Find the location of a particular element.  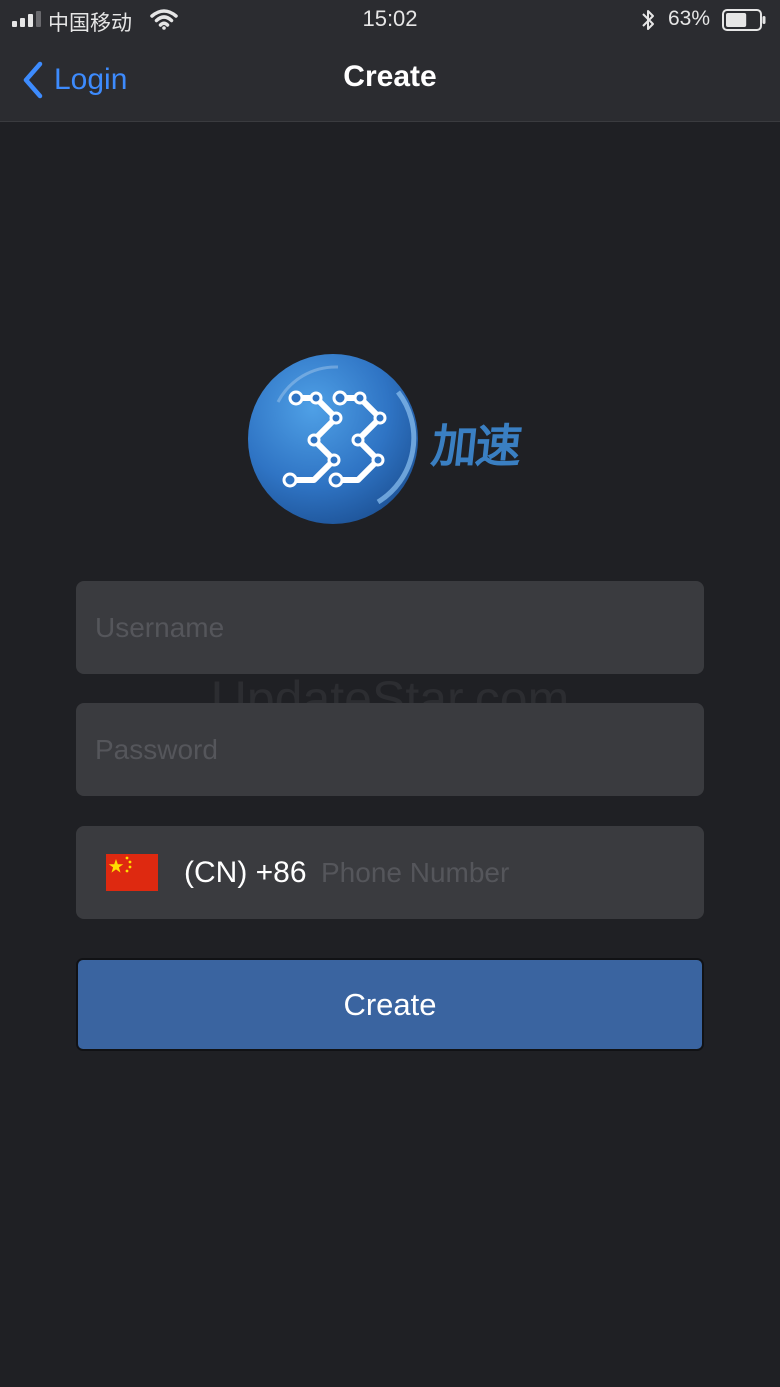

battery-level-fill is located at coordinates (736, 20).